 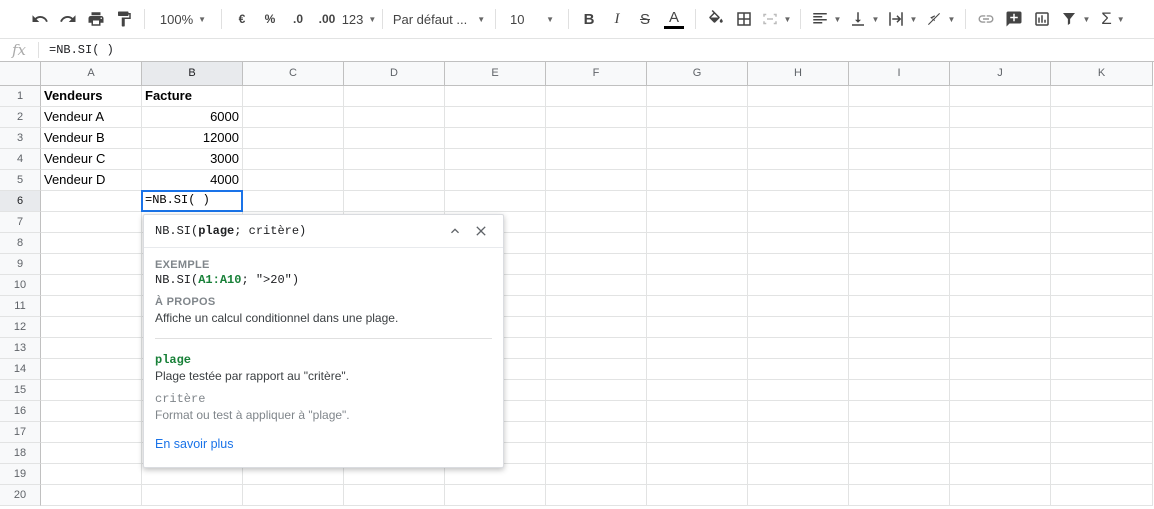 I want to click on cell-j10, so click(x=1000, y=285).